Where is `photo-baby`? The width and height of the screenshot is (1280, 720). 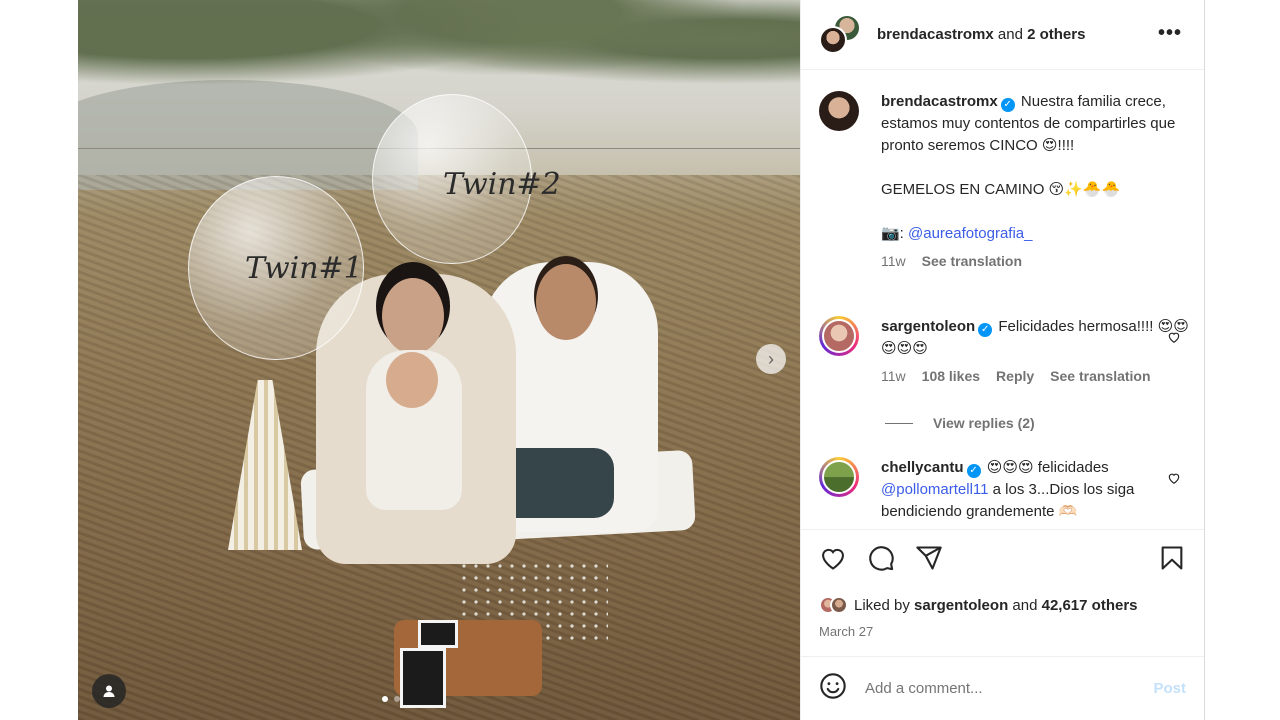 photo-baby is located at coordinates (414, 430).